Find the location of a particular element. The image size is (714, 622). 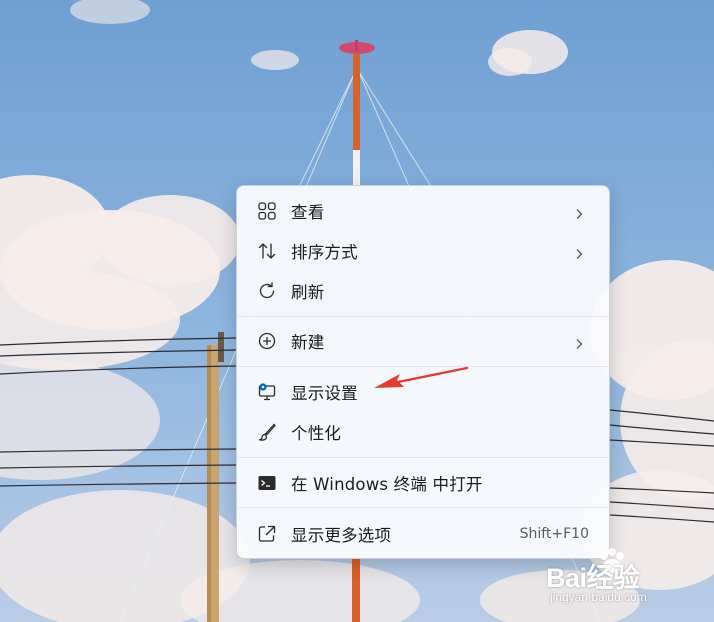

menu-item-open-in-terminal: 在 Windows 终端 中打开 is located at coordinates (423, 483).